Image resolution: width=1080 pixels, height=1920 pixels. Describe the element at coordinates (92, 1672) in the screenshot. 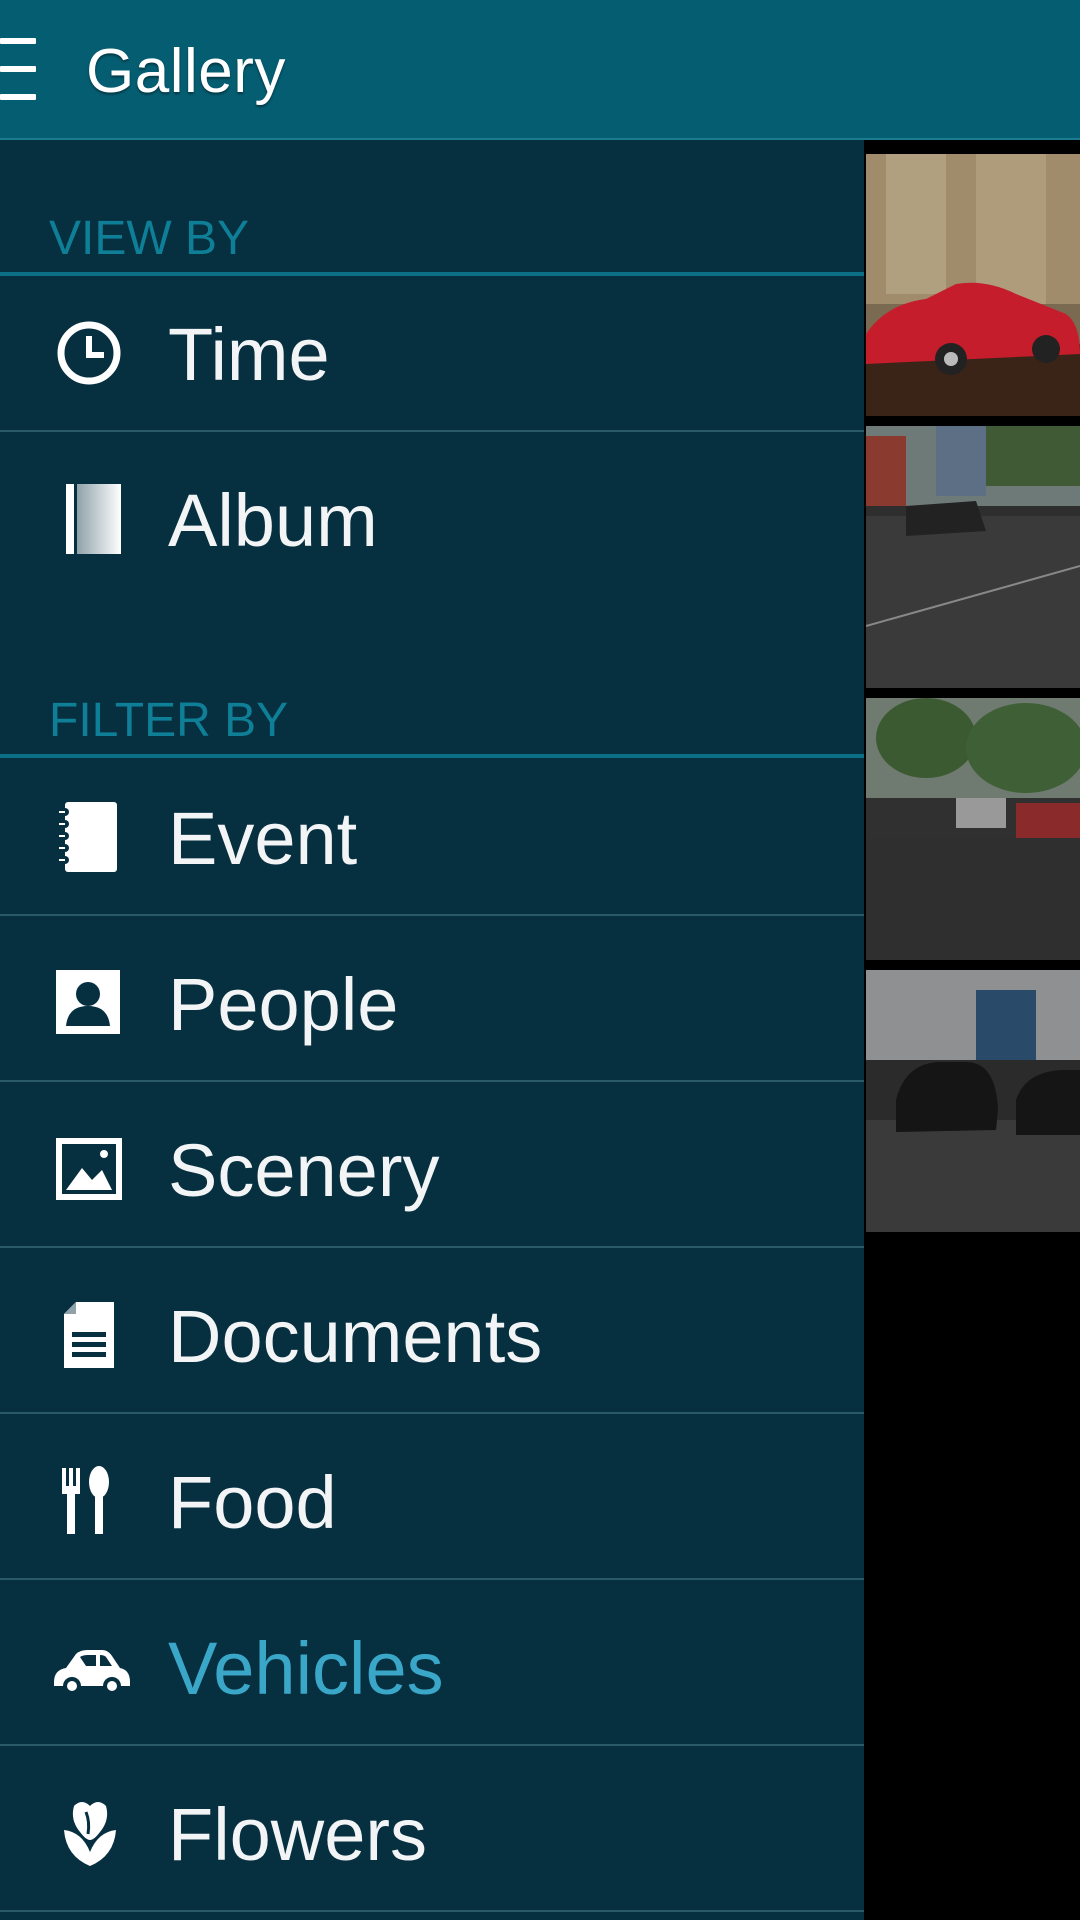

I see `car-icon` at that location.